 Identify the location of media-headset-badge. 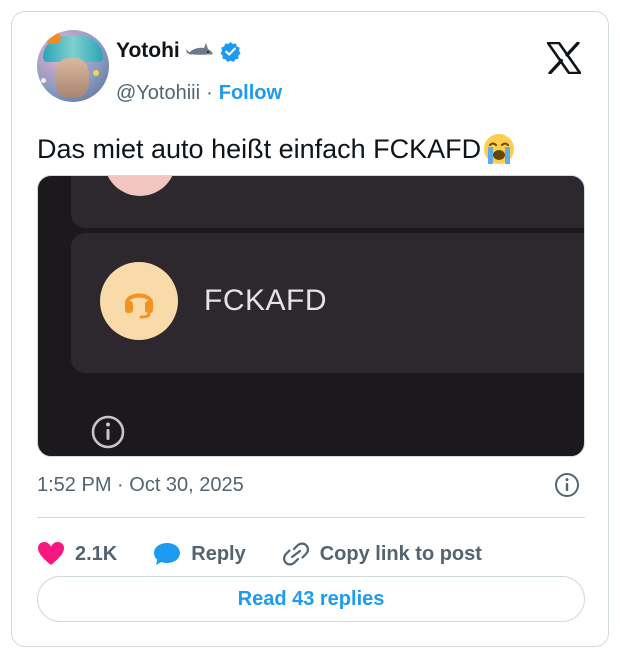
(139, 301).